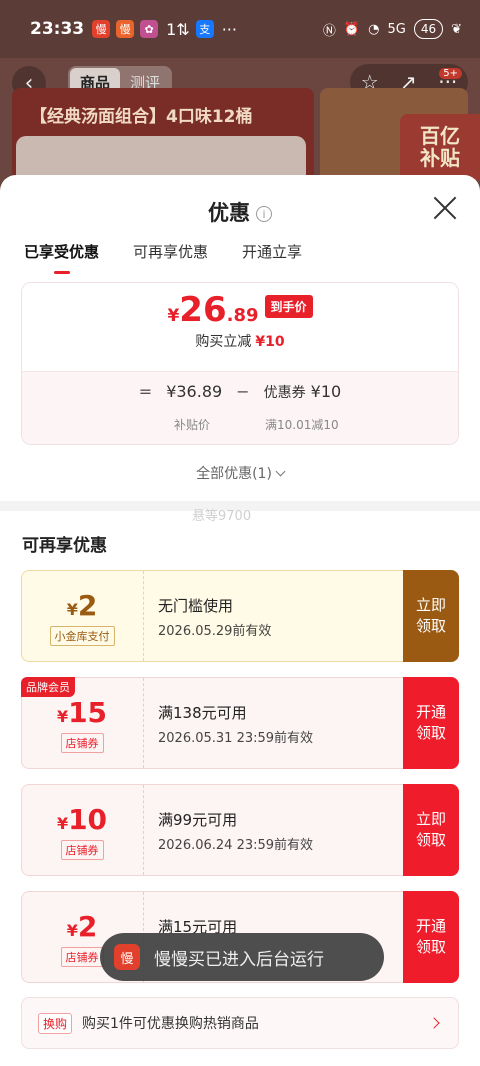 This screenshot has width=480, height=1066. Describe the element at coordinates (456, 29) in the screenshot. I see `leaf-icon: ❦` at that location.